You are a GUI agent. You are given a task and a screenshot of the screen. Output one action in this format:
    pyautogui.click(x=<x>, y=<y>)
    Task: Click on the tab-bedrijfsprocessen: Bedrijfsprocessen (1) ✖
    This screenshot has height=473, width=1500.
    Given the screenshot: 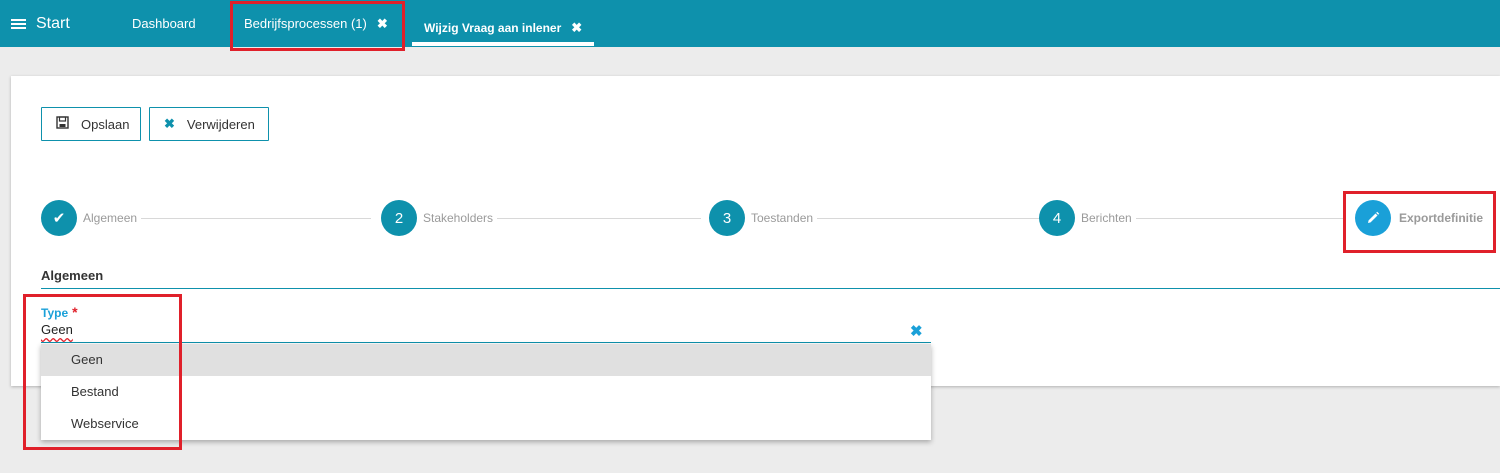 What is the action you would take?
    pyautogui.click(x=316, y=23)
    